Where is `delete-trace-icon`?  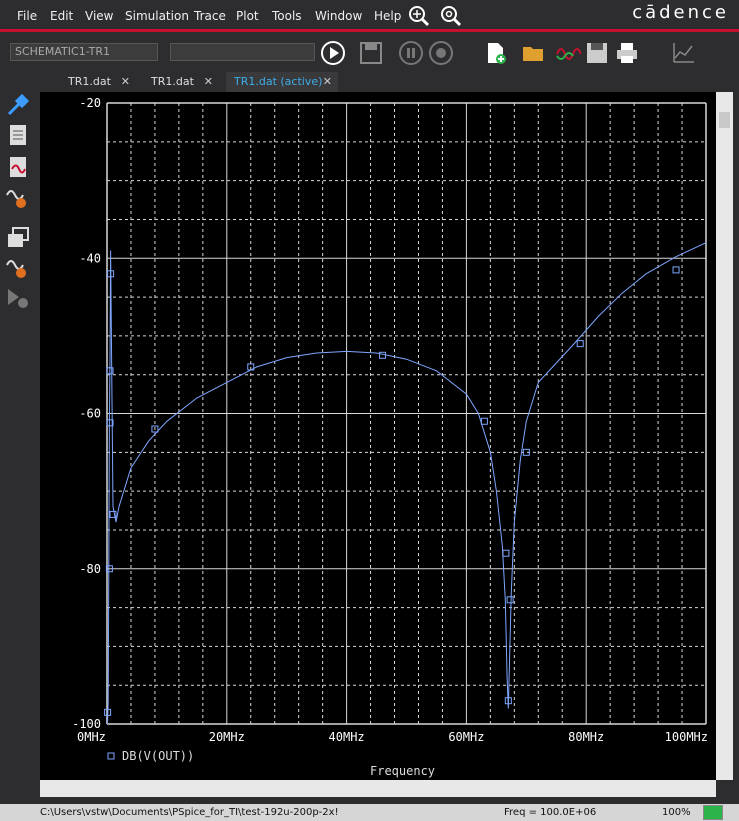 delete-trace-icon is located at coordinates (18, 298).